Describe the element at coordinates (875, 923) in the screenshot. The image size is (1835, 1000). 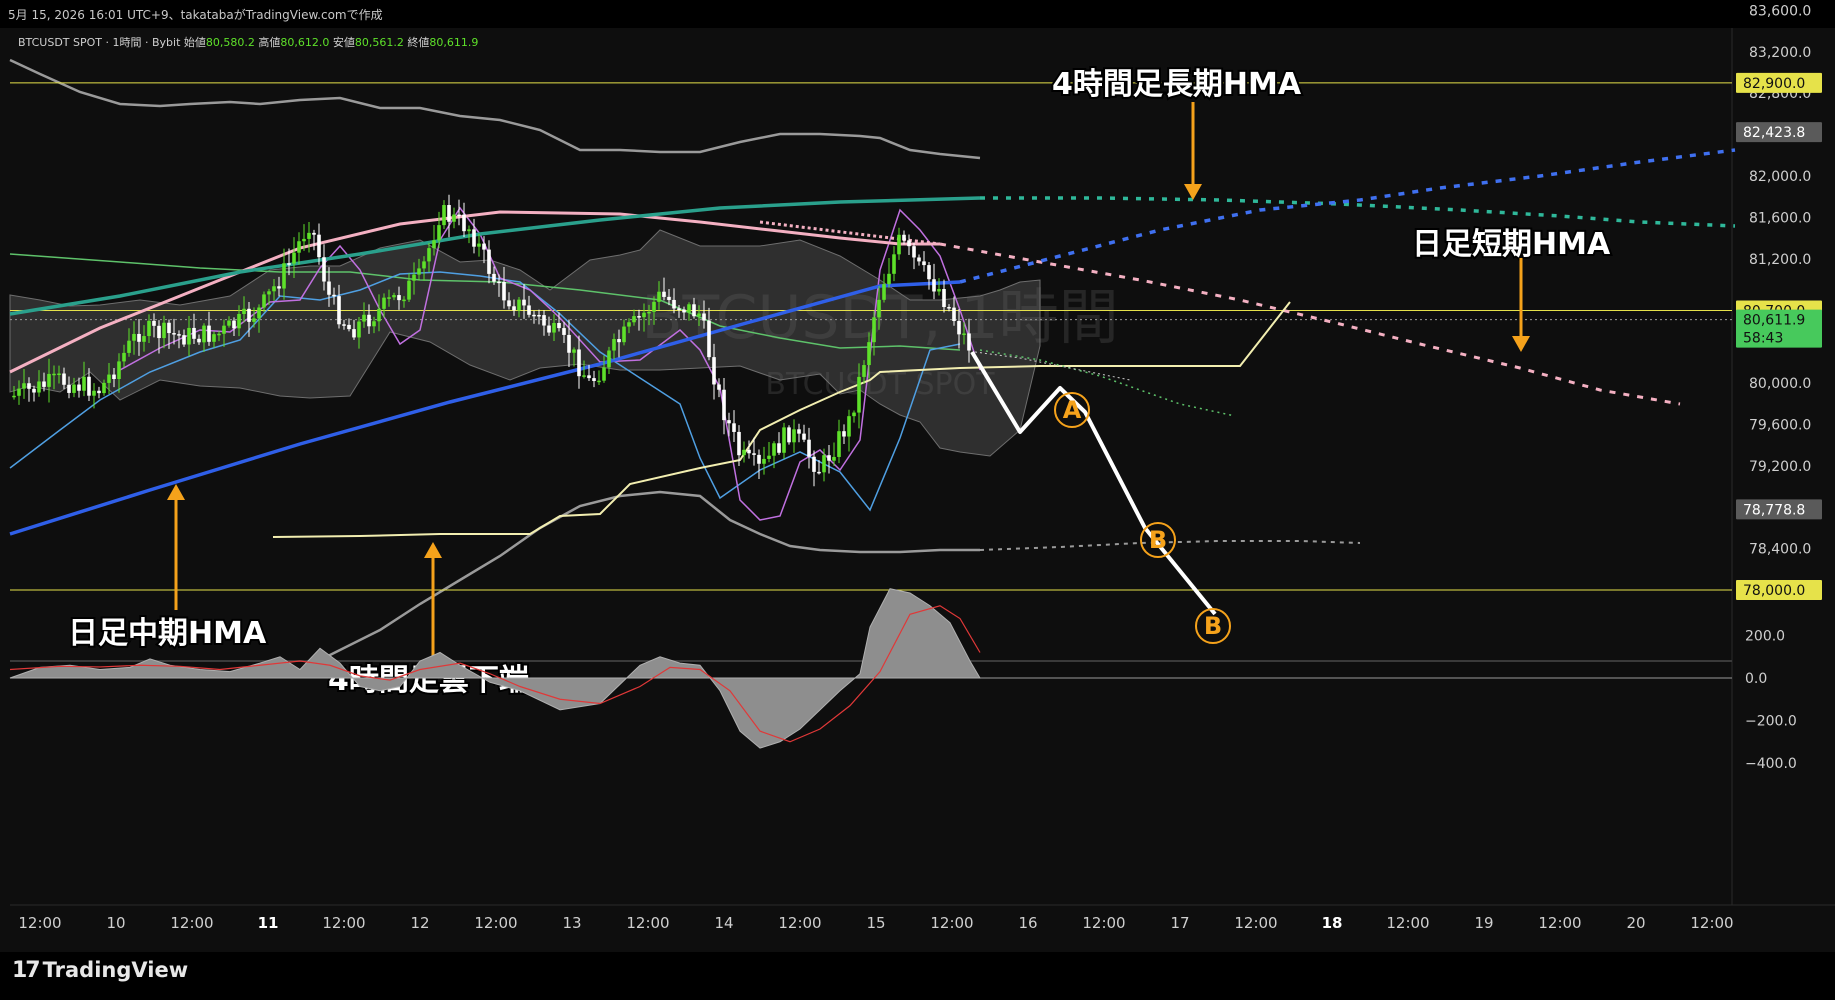
I see `time-tick-label: 15` at that location.